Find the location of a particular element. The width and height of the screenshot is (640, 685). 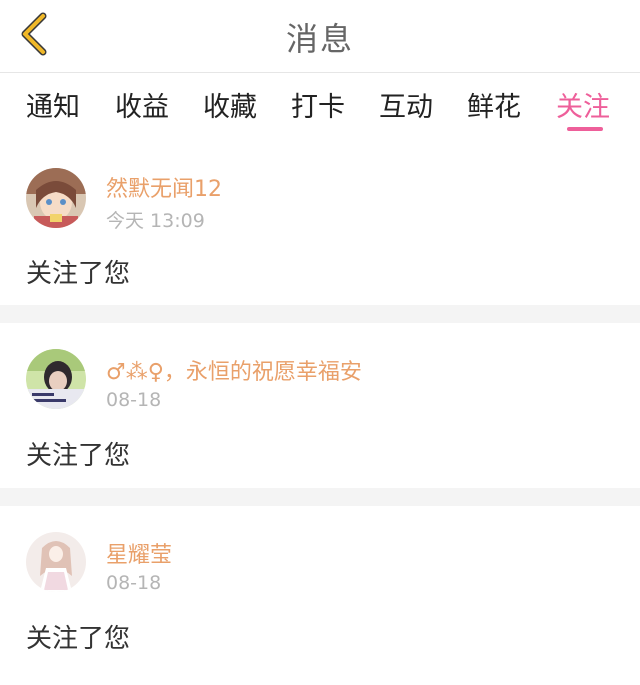

tab-notifications: 通知 is located at coordinates (53, 110).